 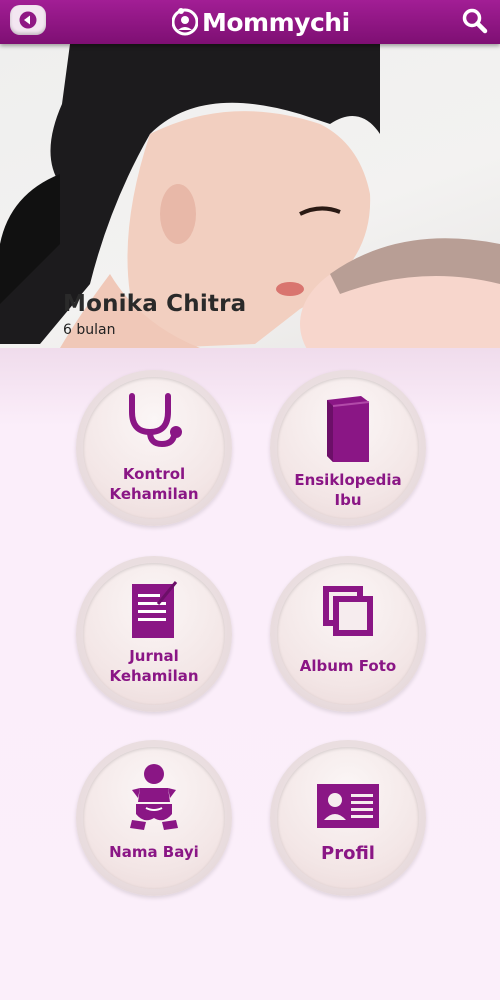 I want to click on menu-label-line1: Album Foto, so click(x=348, y=666).